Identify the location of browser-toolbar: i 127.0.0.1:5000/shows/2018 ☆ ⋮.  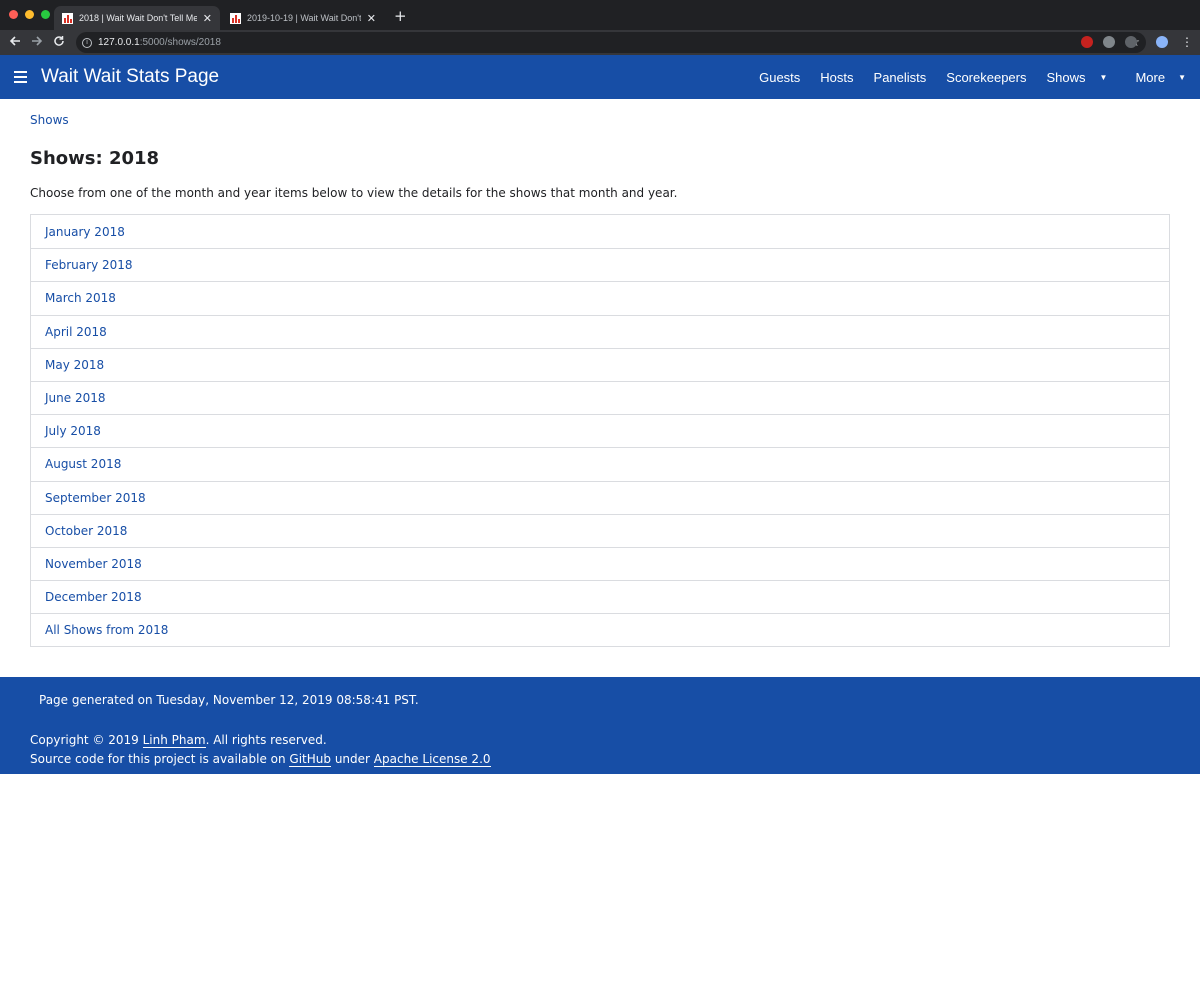
(600, 42).